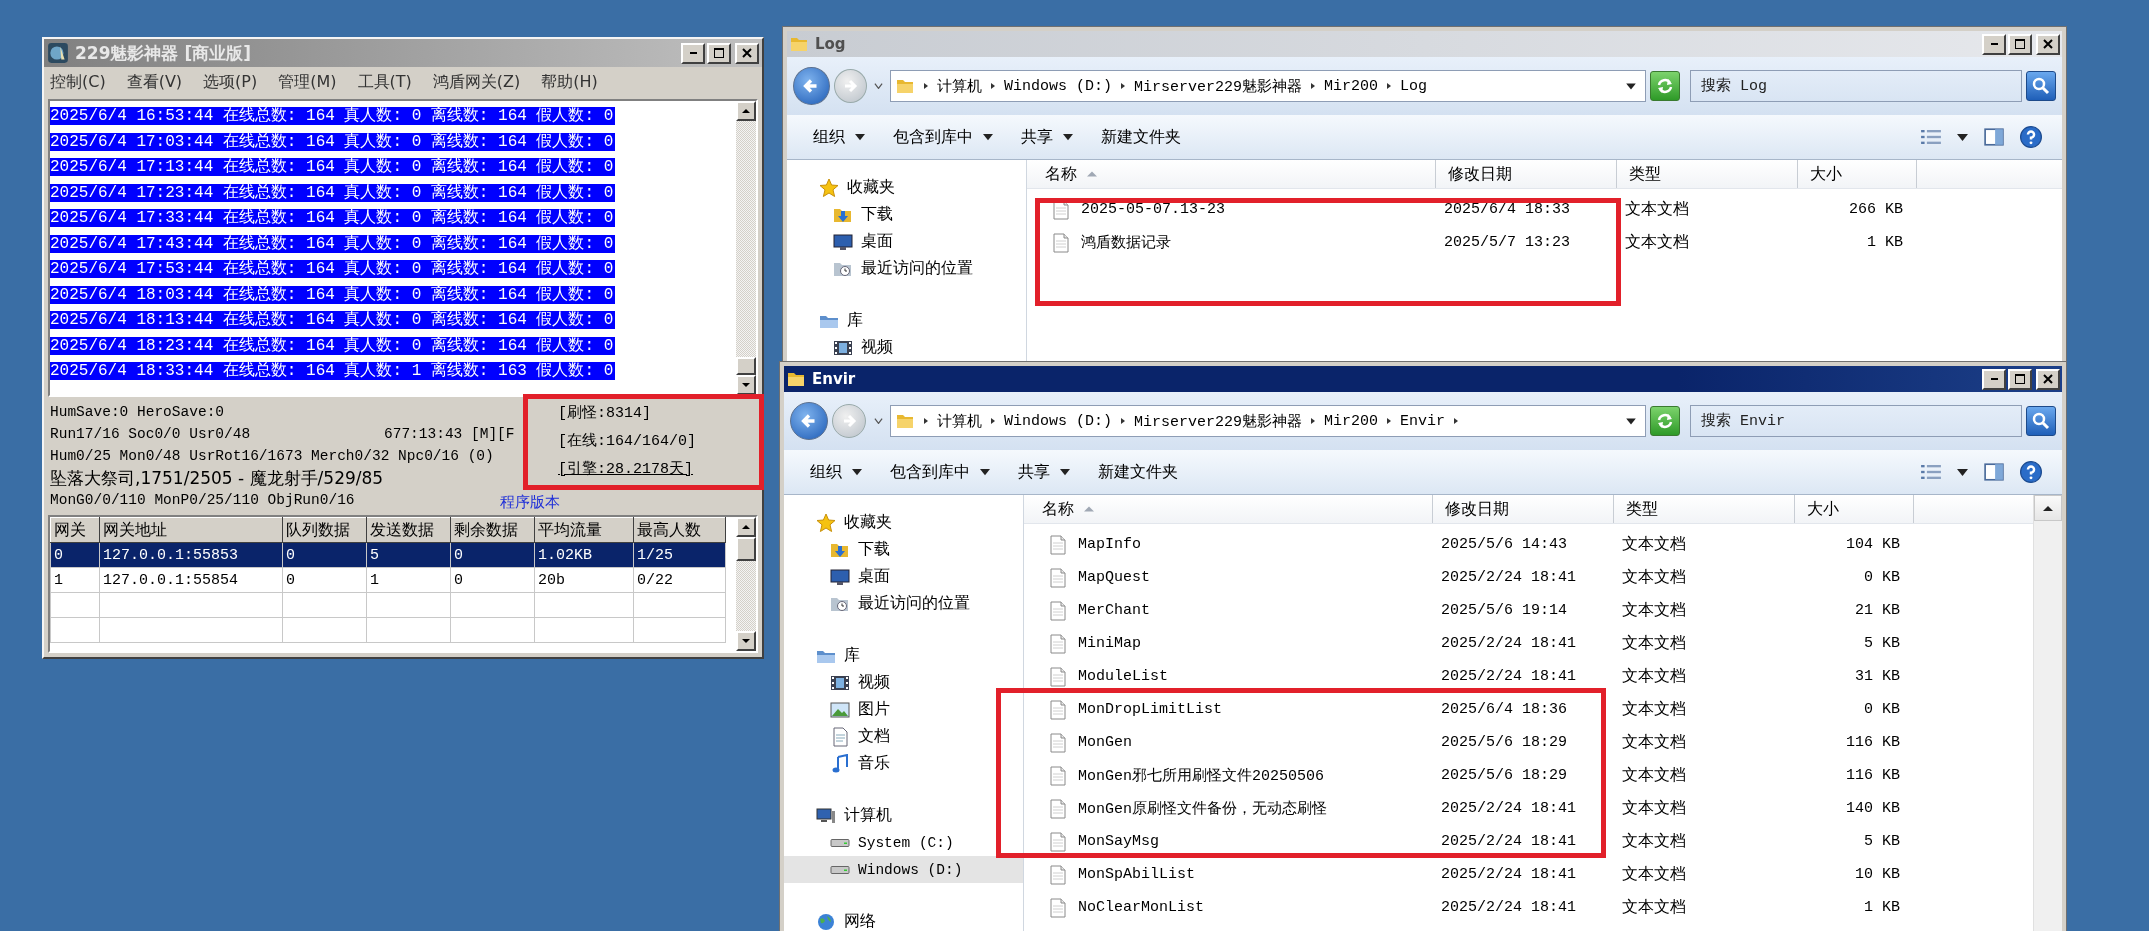 The image size is (2149, 931). Describe the element at coordinates (903, 709) in the screenshot. I see `nav-item: 图片` at that location.